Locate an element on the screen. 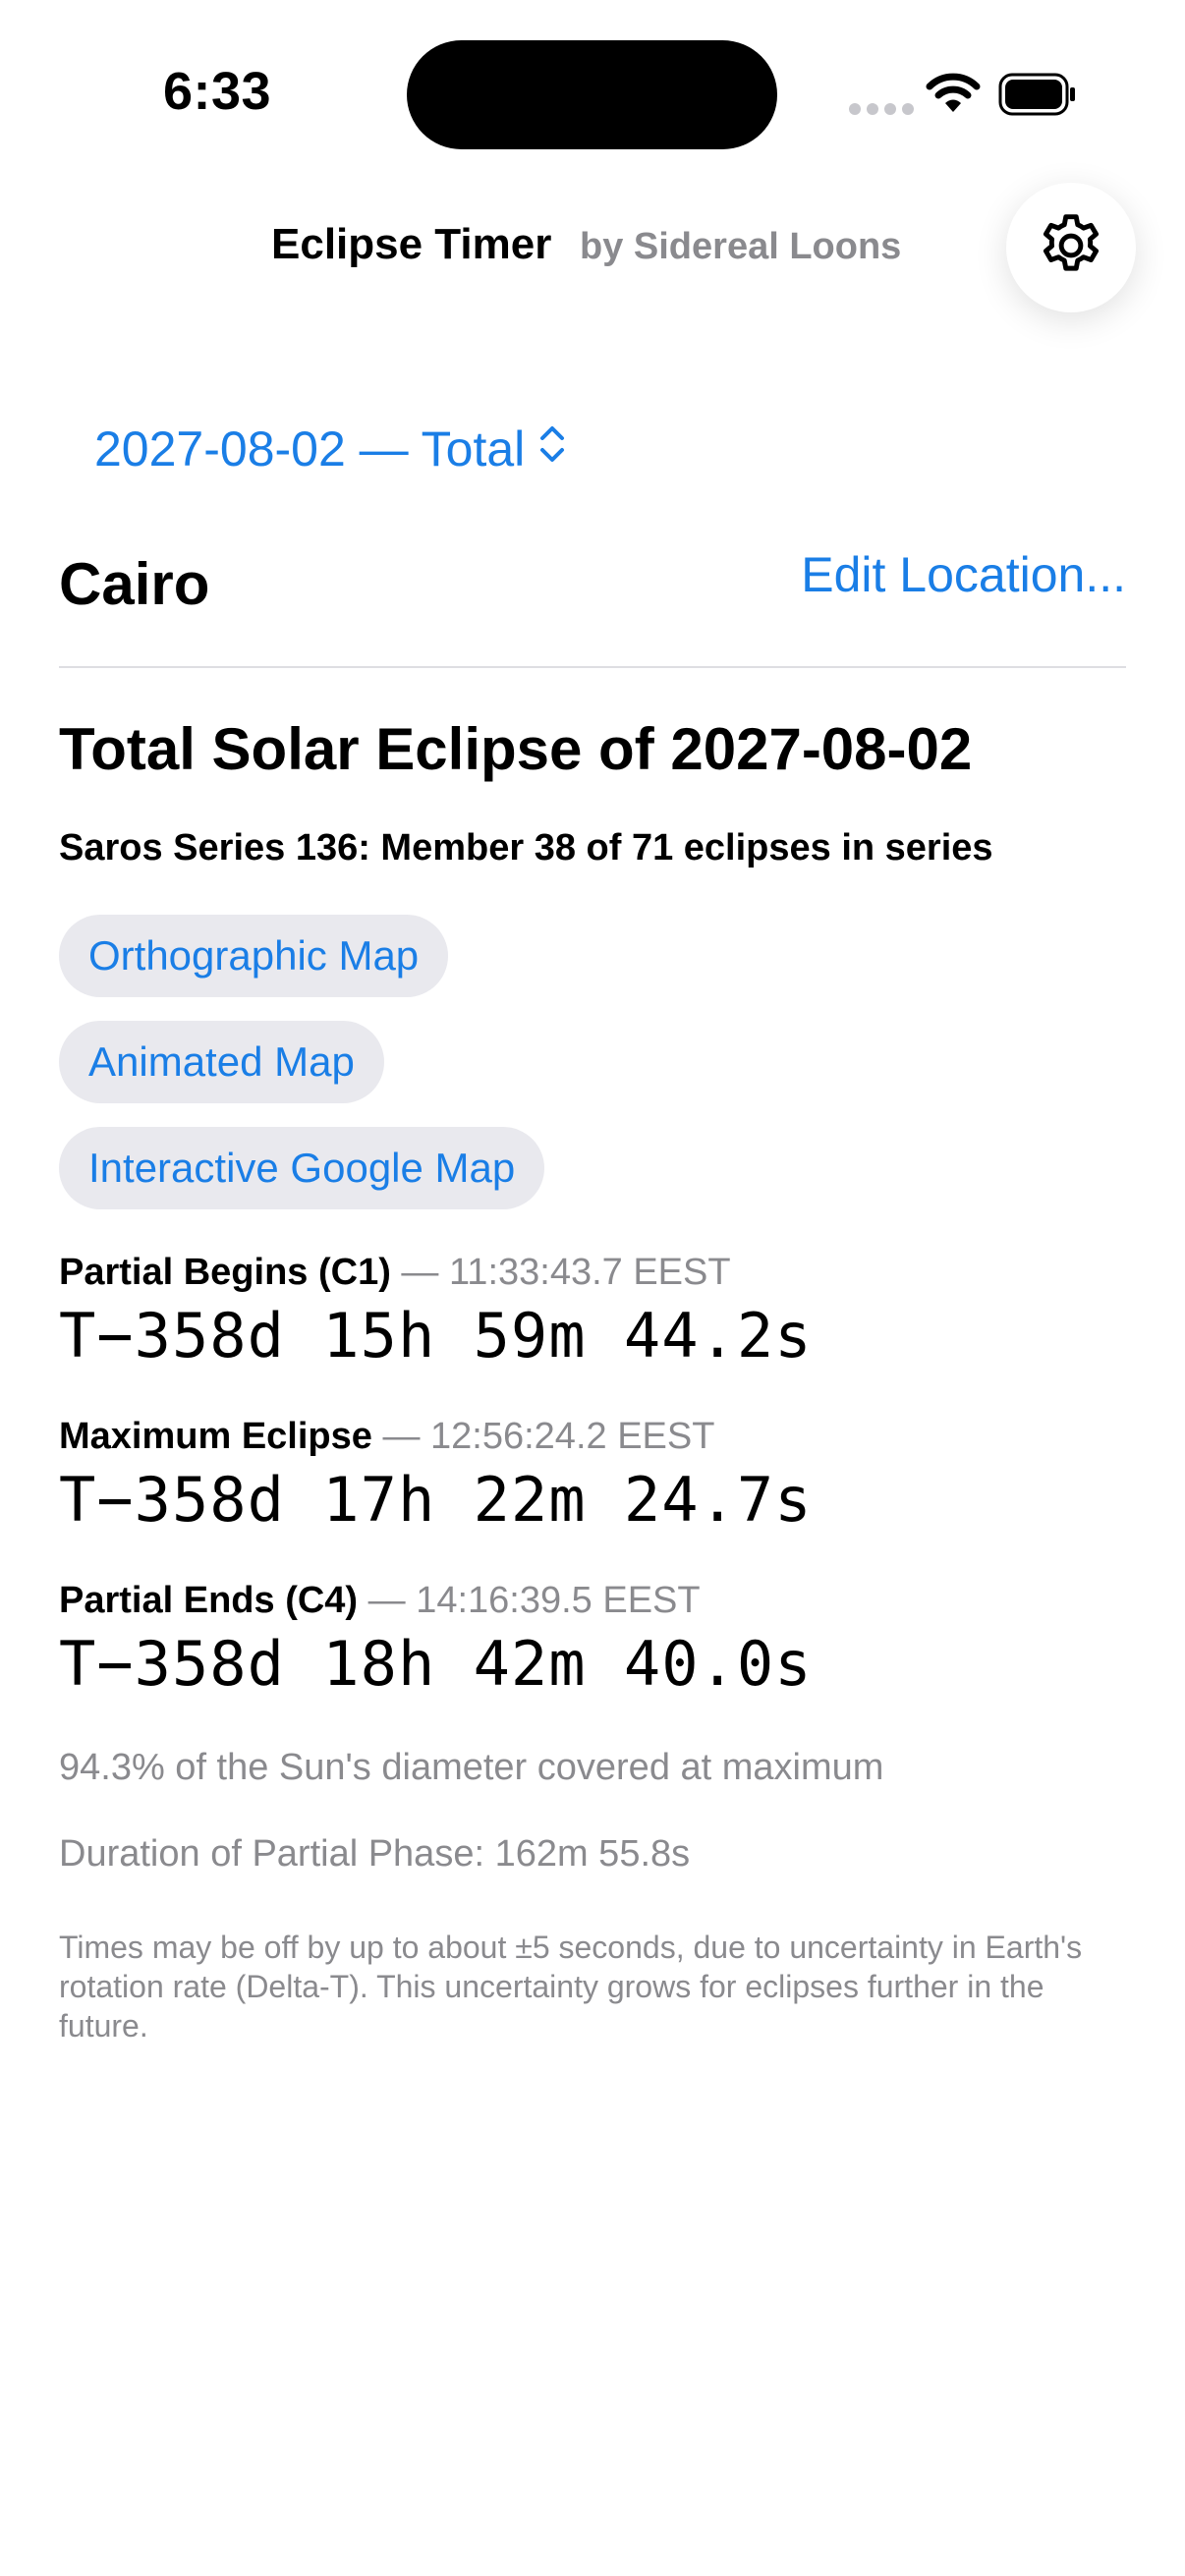 This screenshot has height=2576, width=1185. eclipse-picker-label: 2027-08-02 — Total is located at coordinates (310, 448).